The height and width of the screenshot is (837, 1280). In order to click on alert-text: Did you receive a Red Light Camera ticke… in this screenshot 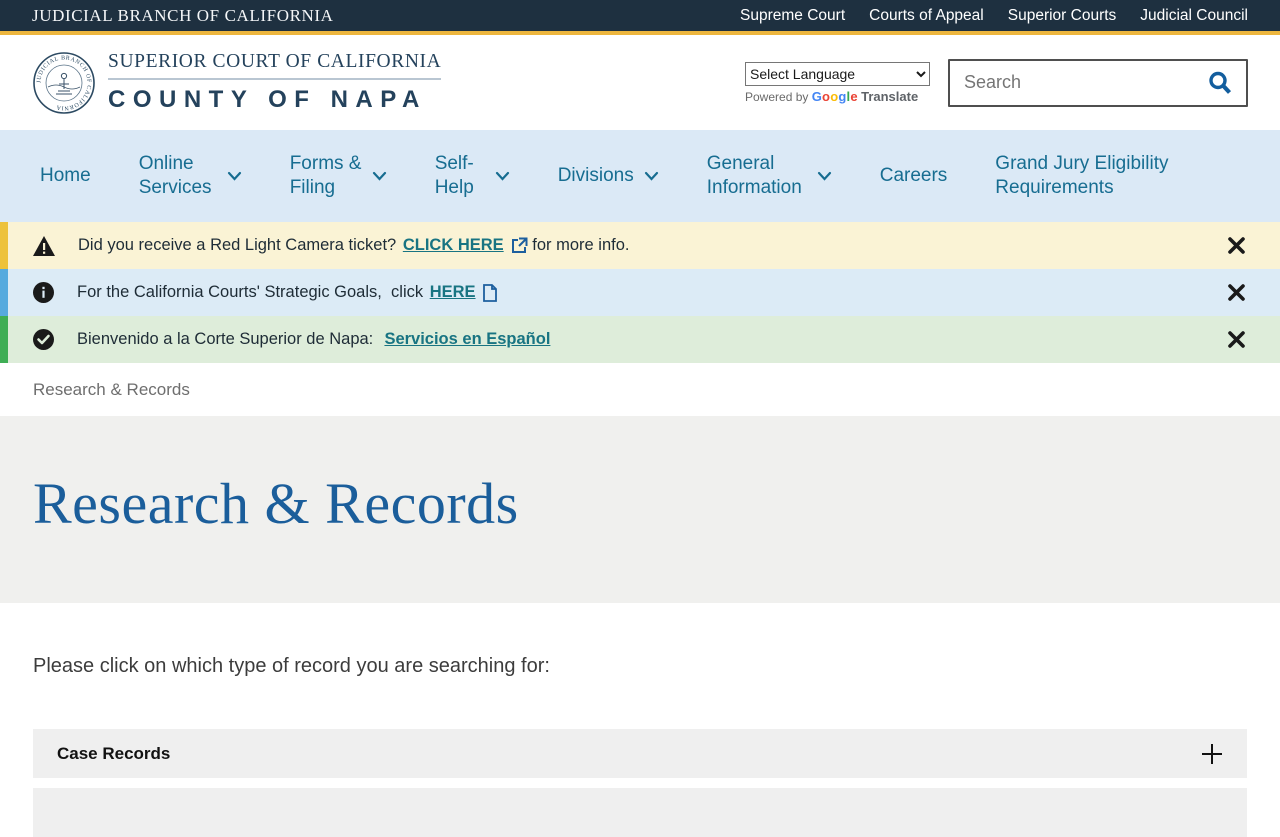, I will do `click(354, 245)`.